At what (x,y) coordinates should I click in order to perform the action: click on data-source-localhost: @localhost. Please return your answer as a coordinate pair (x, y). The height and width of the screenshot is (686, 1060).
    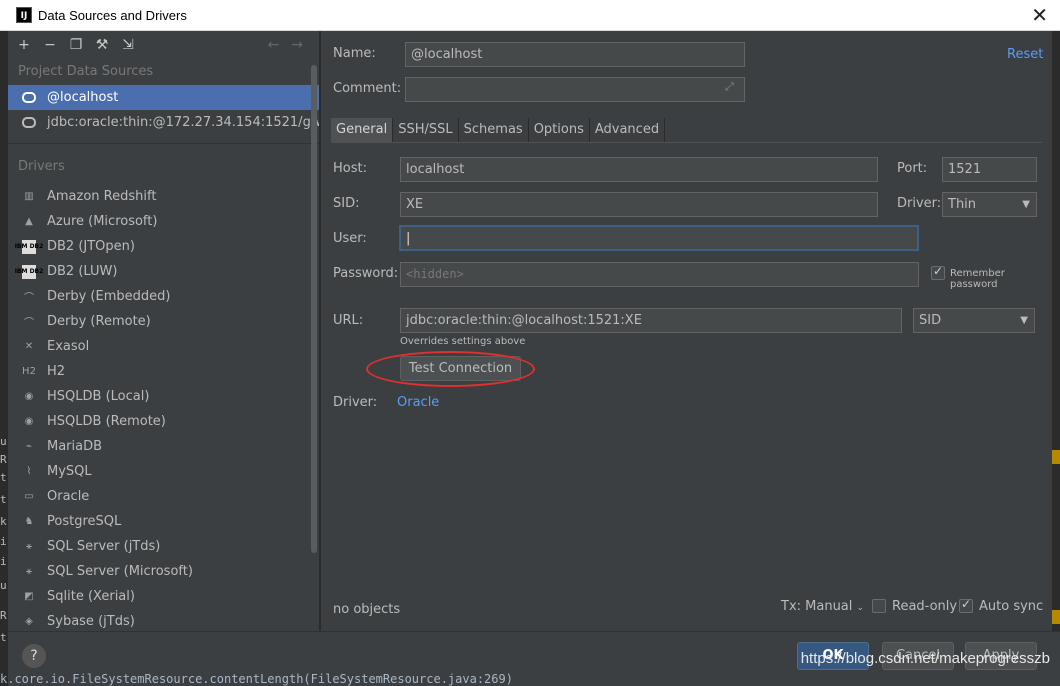
    Looking at the image, I should click on (163, 97).